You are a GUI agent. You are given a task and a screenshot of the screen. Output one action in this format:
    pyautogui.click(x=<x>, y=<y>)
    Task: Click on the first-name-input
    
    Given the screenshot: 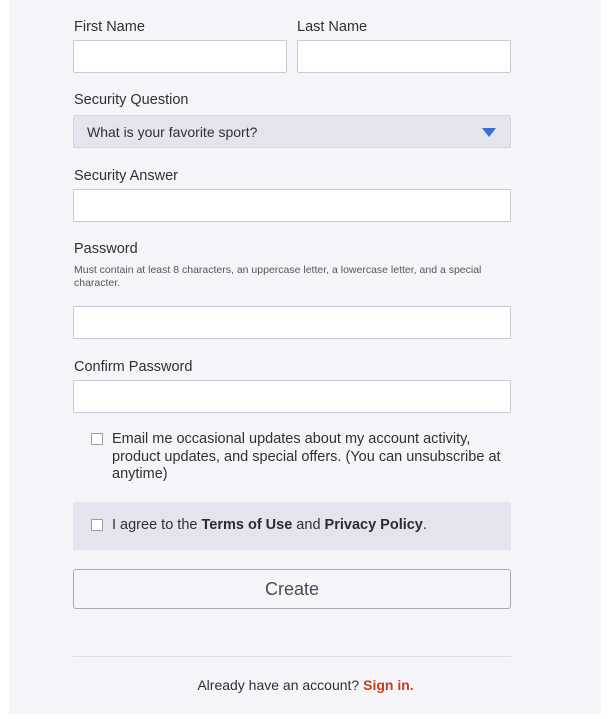 What is the action you would take?
    pyautogui.click(x=180, y=56)
    